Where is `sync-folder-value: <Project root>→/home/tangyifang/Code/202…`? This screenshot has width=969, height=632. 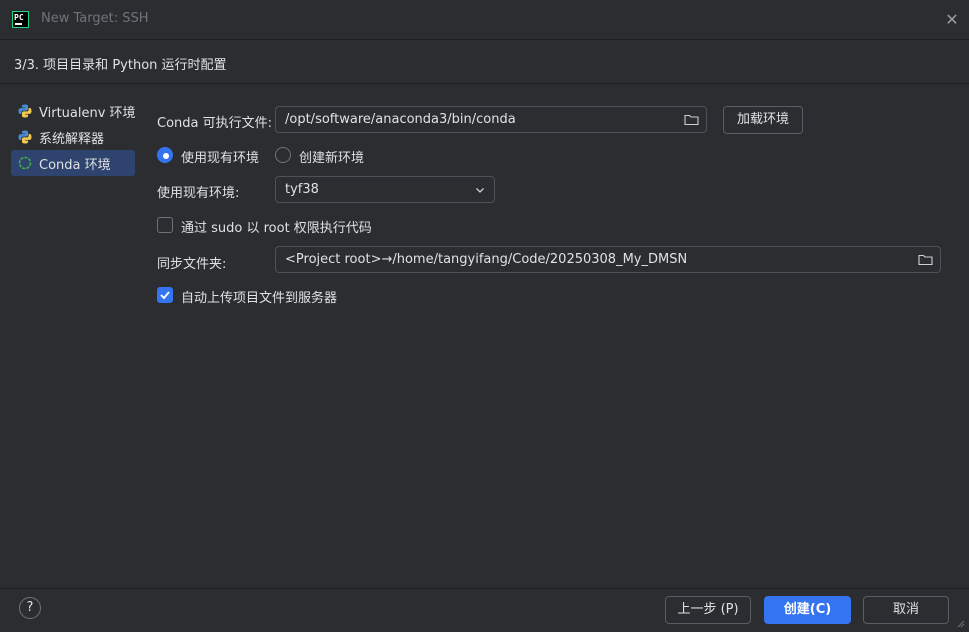
sync-folder-value: <Project root>→/home/tangyifang/Code/202… is located at coordinates (486, 259).